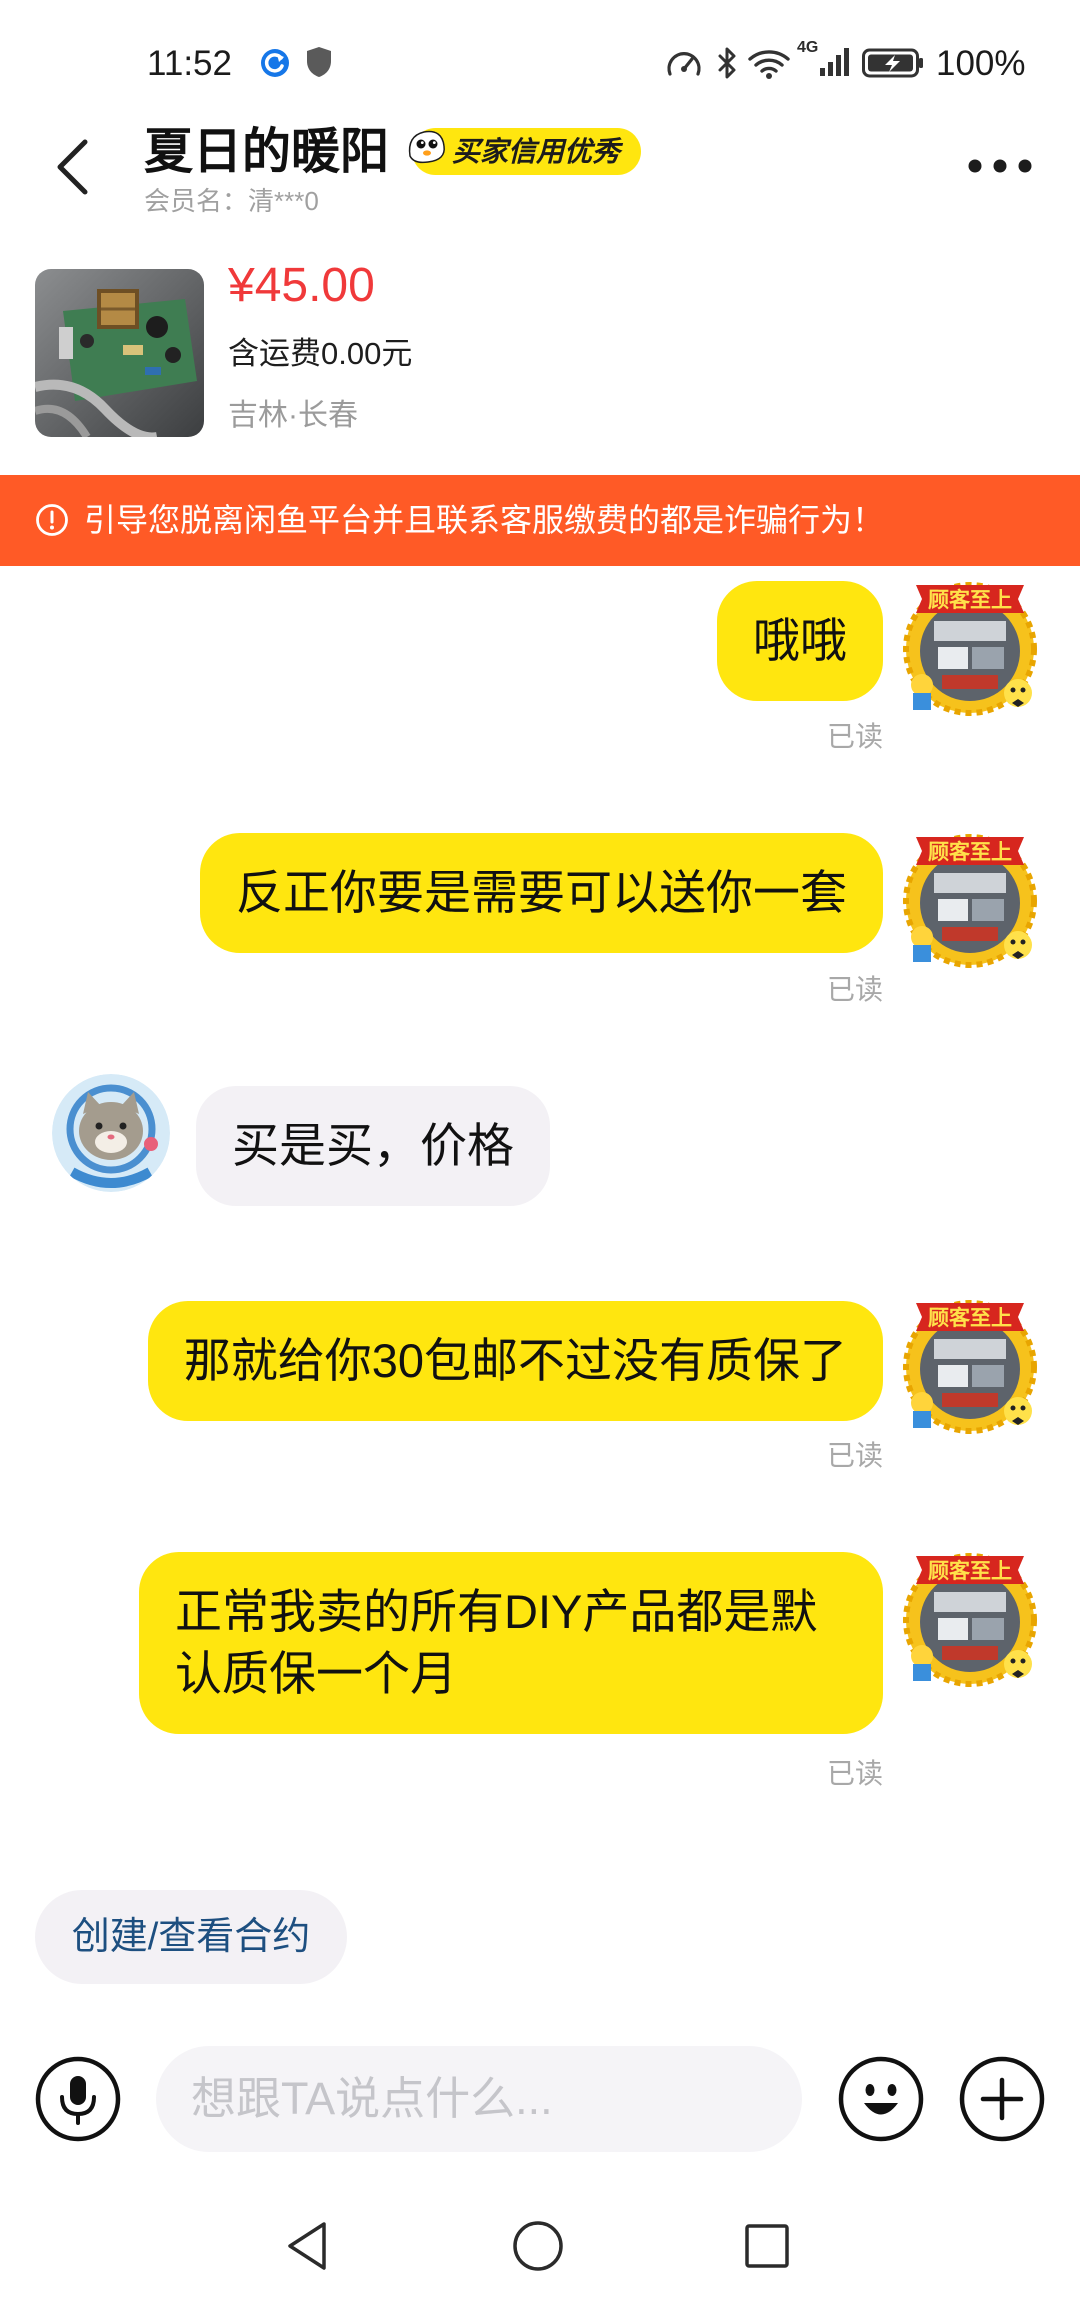  Describe the element at coordinates (800, 641) in the screenshot. I see `outgoing-message: 哦哦` at that location.